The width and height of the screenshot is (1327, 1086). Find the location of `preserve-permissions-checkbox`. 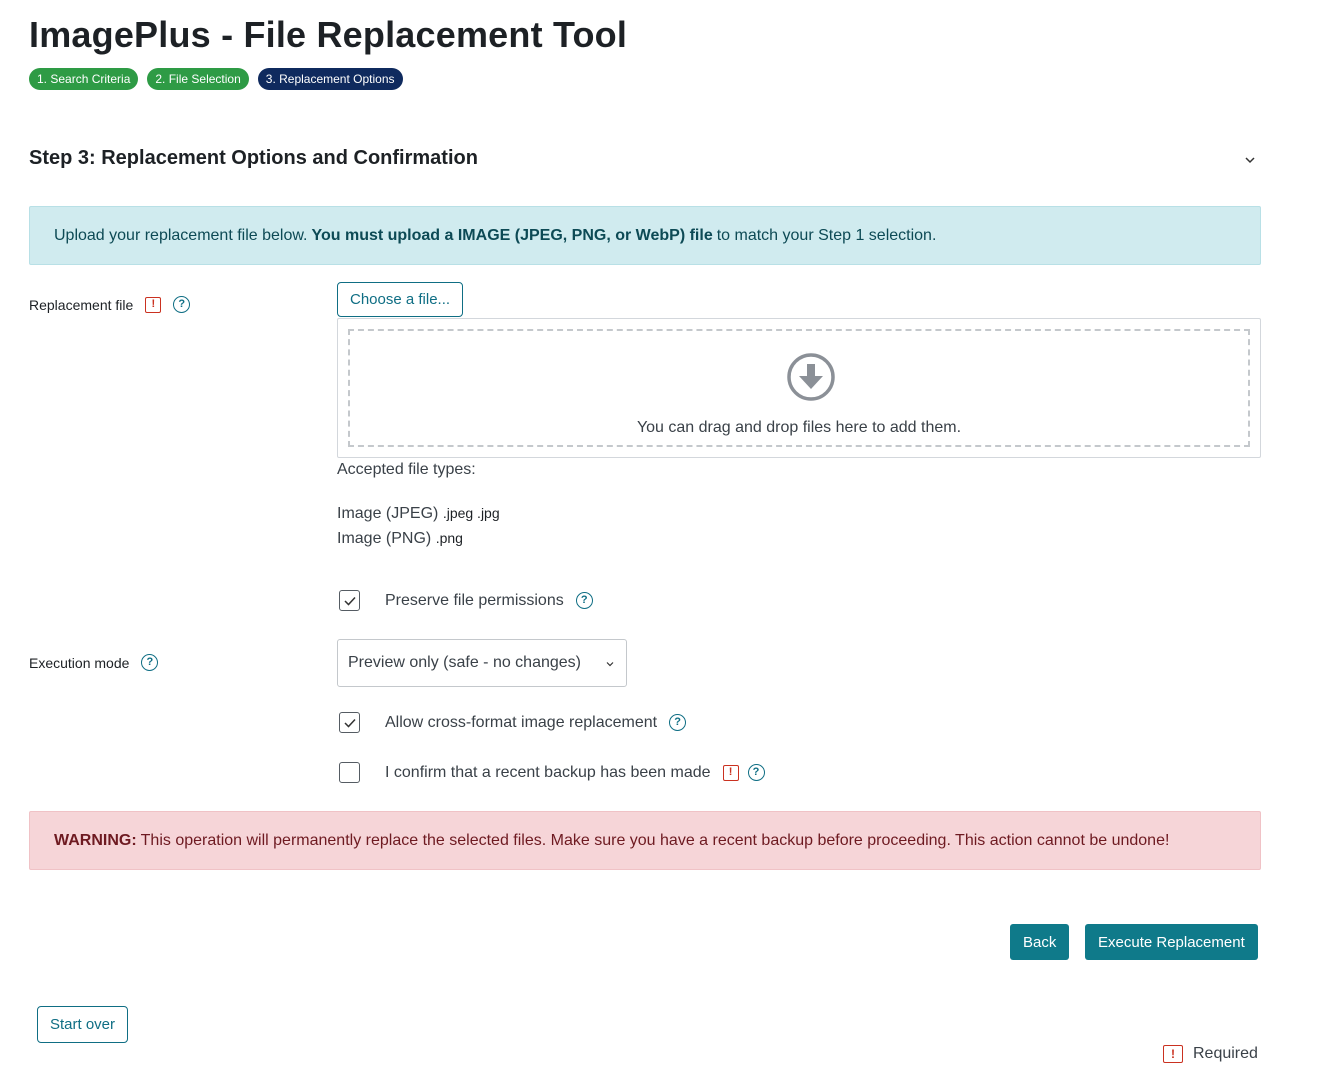

preserve-permissions-checkbox is located at coordinates (349, 600).